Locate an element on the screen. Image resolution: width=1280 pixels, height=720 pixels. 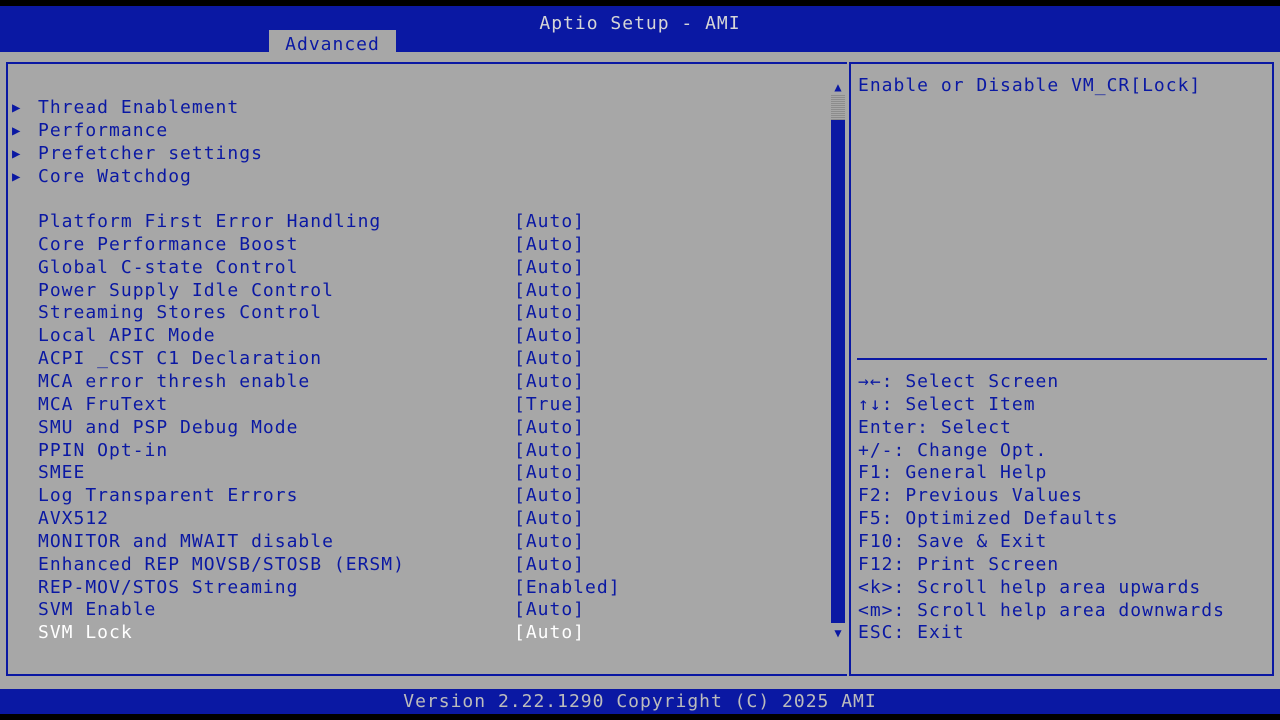
submenu-label: Performance is located at coordinates (103, 130).